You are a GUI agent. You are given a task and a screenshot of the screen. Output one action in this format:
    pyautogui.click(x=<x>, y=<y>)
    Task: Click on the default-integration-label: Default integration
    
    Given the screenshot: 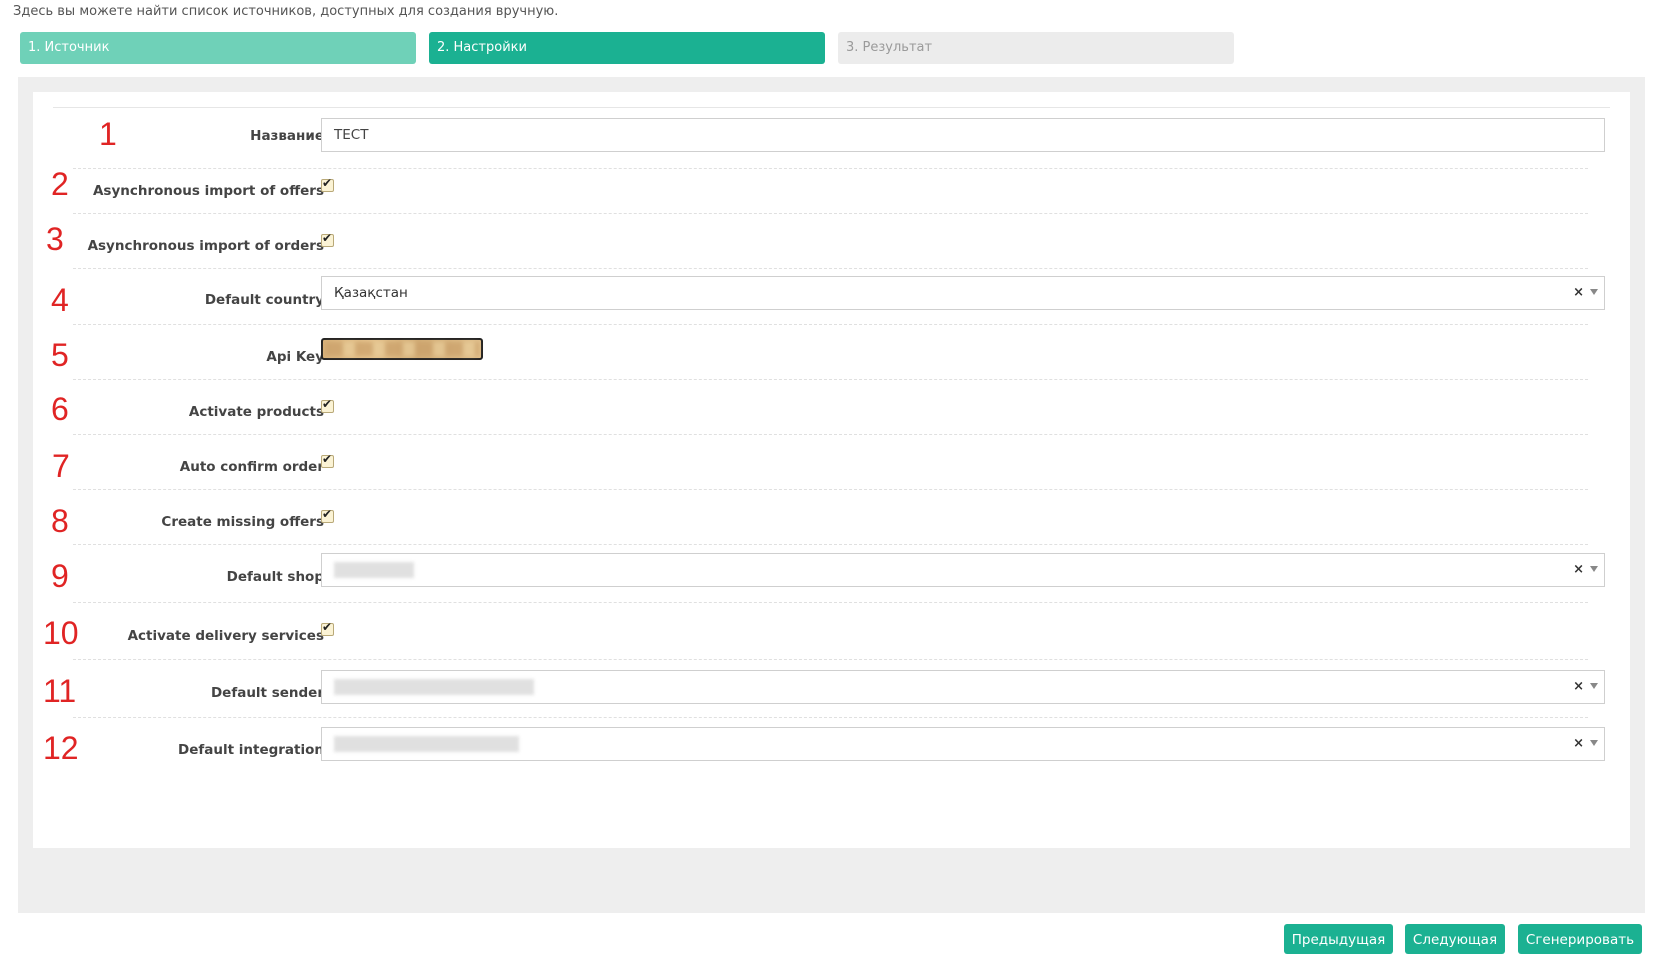 What is the action you would take?
    pyautogui.click(x=251, y=750)
    